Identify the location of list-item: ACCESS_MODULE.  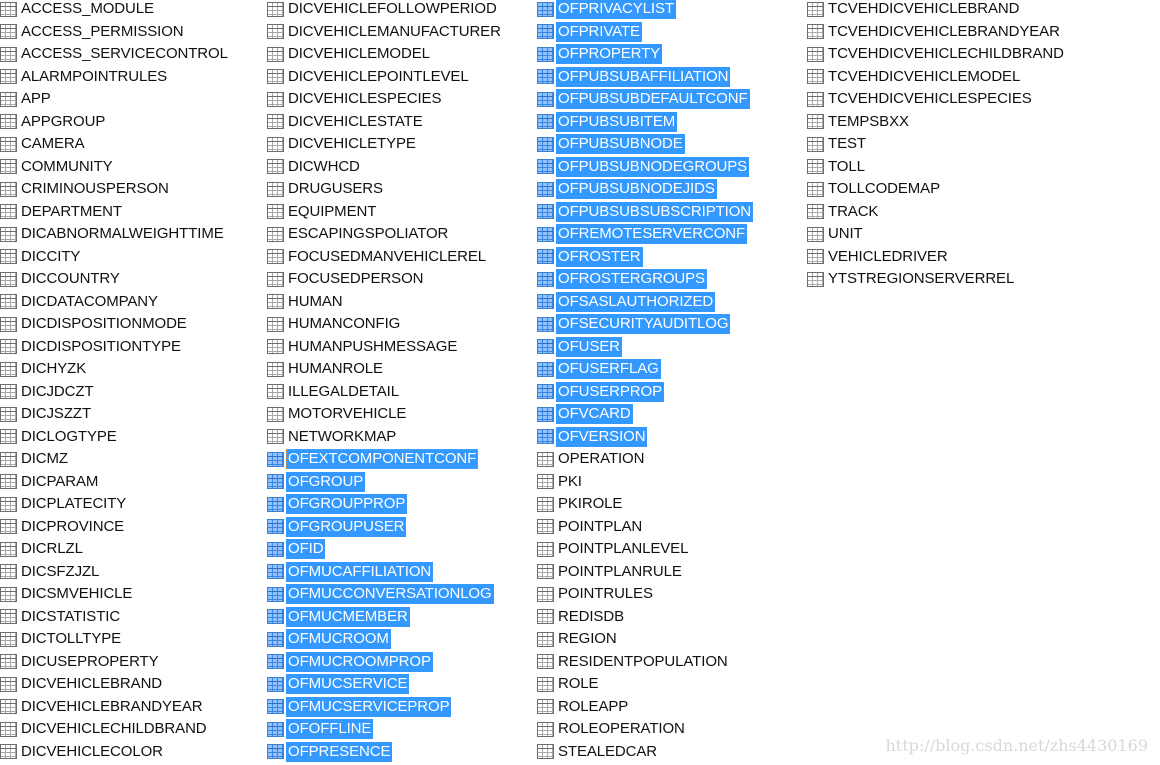
(115, 10).